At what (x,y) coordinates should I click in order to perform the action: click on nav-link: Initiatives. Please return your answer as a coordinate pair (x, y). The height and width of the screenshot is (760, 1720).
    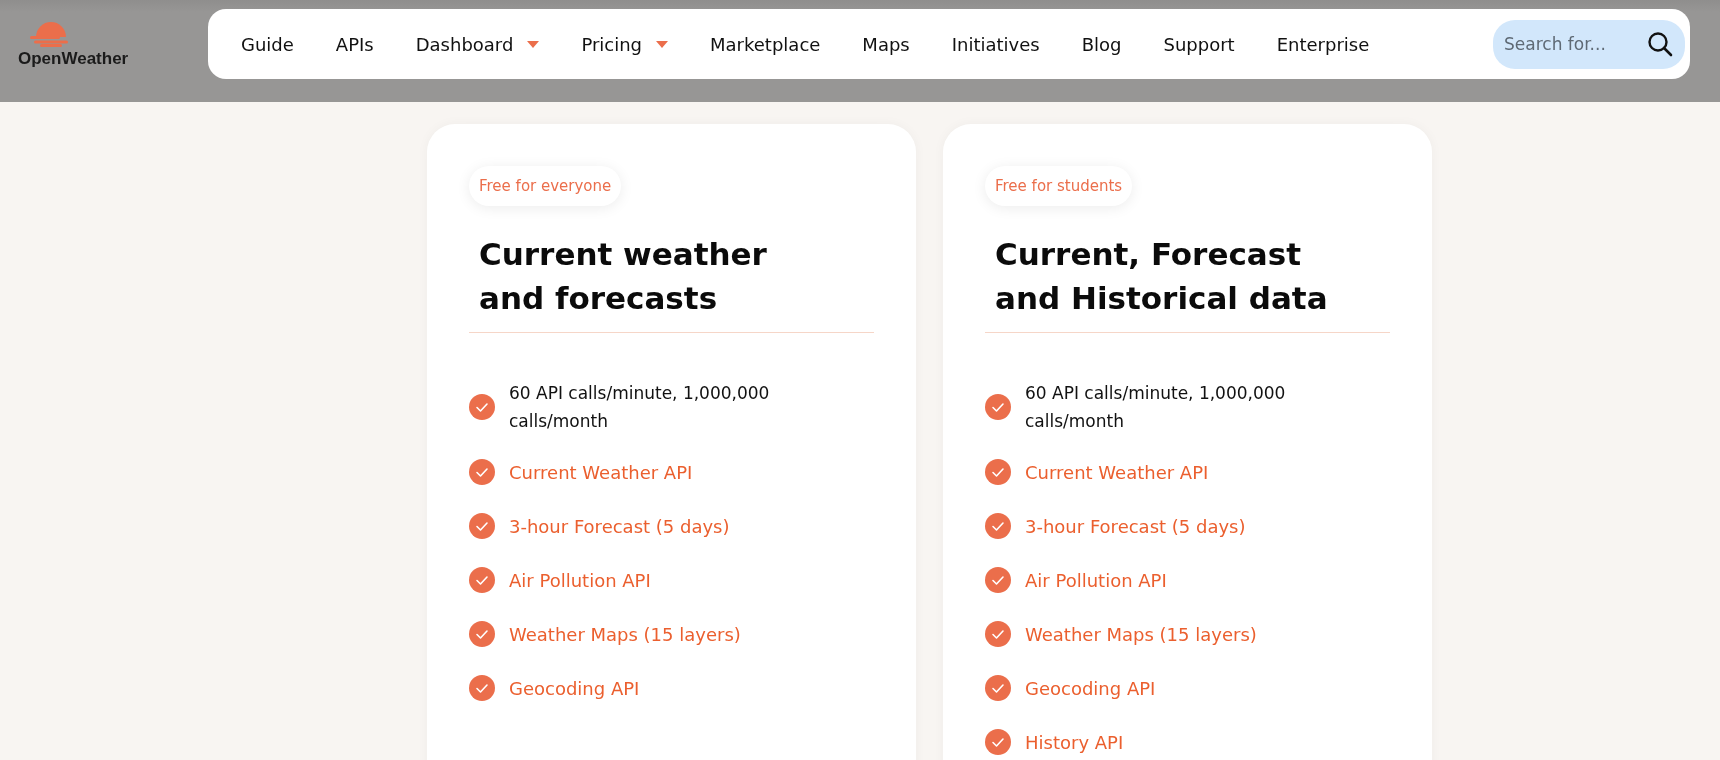
    Looking at the image, I should click on (995, 44).